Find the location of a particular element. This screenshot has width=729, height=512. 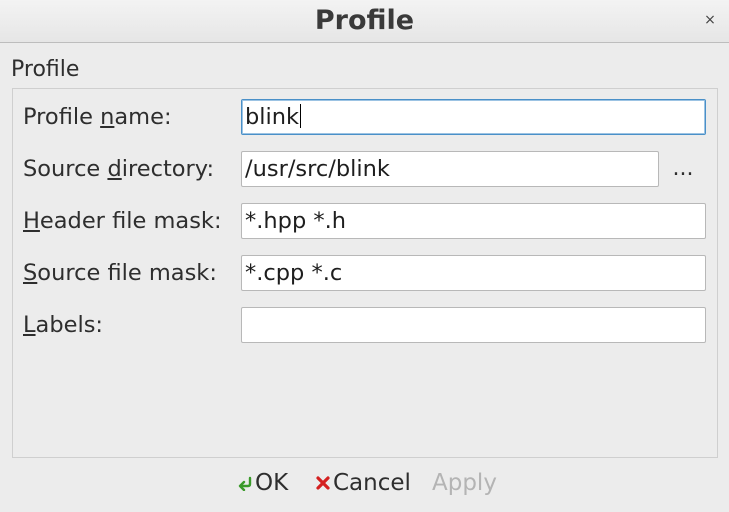

header-file-mask-input: *.hpp *.h is located at coordinates (473, 221).